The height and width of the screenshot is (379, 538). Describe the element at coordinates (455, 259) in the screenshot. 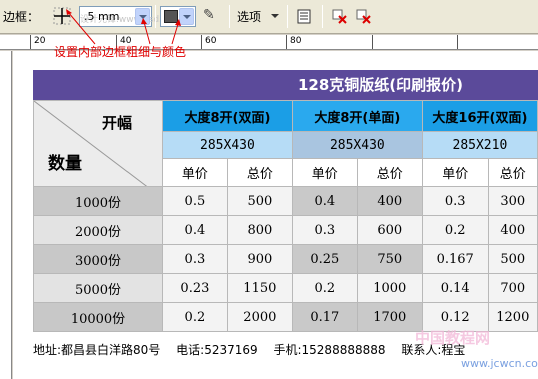

I see `price-cell: 0.167` at that location.